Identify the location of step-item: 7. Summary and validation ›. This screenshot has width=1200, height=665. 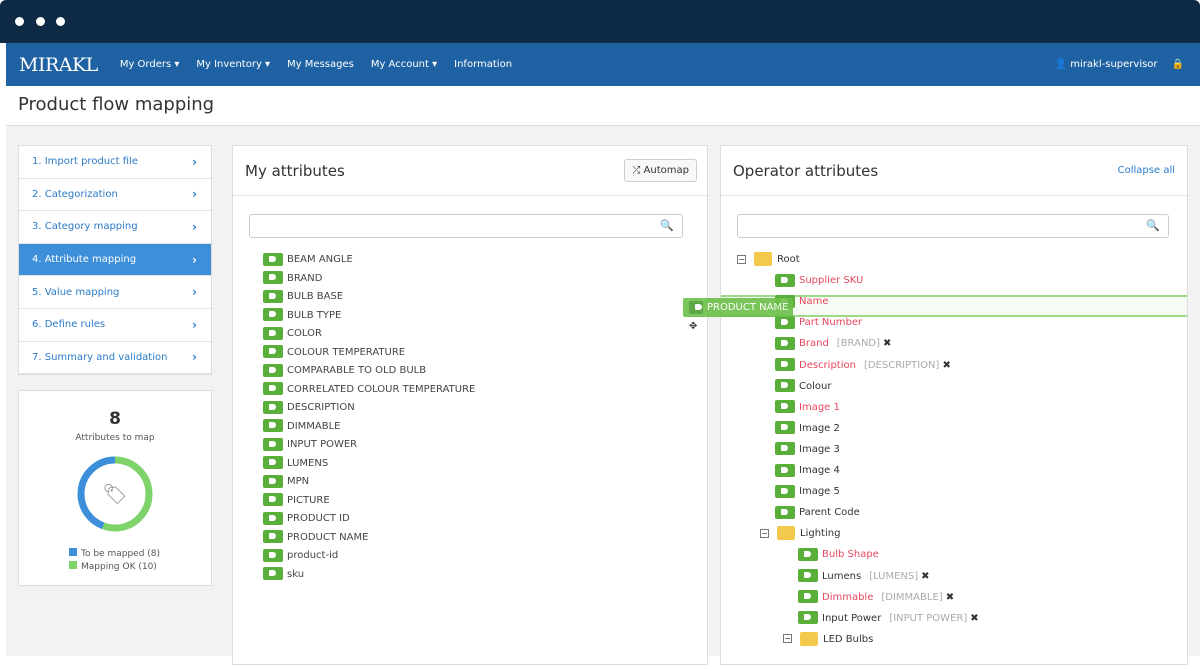
(115, 358).